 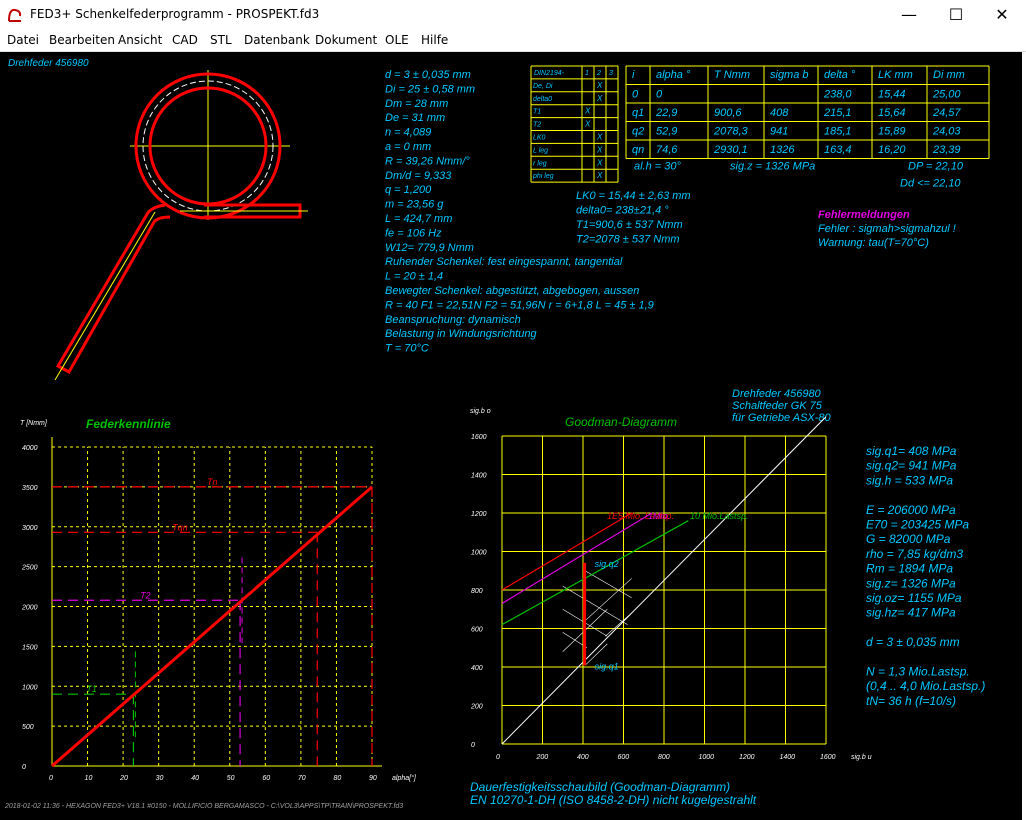 What do you see at coordinates (480, 411) in the screenshot?
I see `chart2-ylabel: sig.b o` at bounding box center [480, 411].